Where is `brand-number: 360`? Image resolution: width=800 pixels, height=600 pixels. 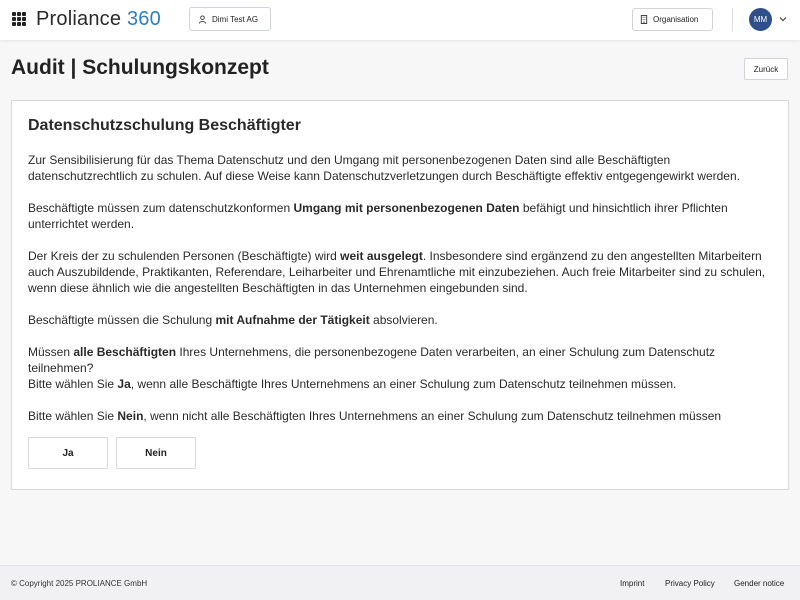 brand-number: 360 is located at coordinates (143, 19).